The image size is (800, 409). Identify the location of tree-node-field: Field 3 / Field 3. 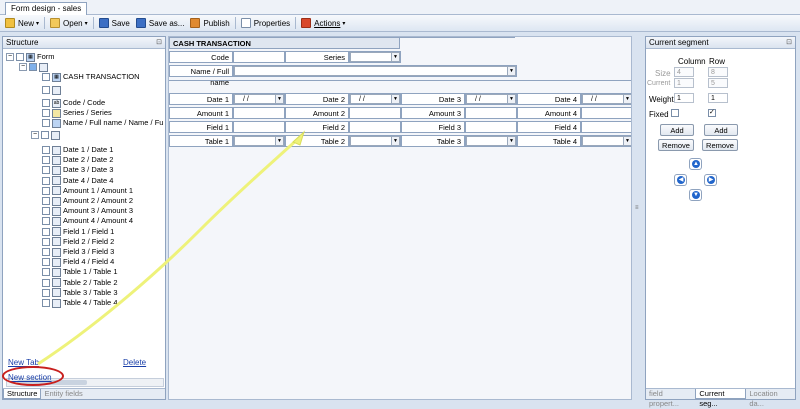
(78, 252).